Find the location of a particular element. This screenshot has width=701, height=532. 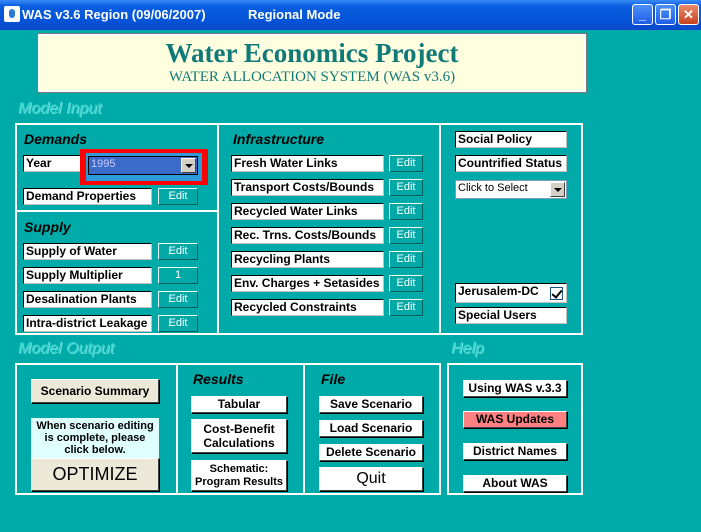

maximize-button: ❐ is located at coordinates (665, 14).